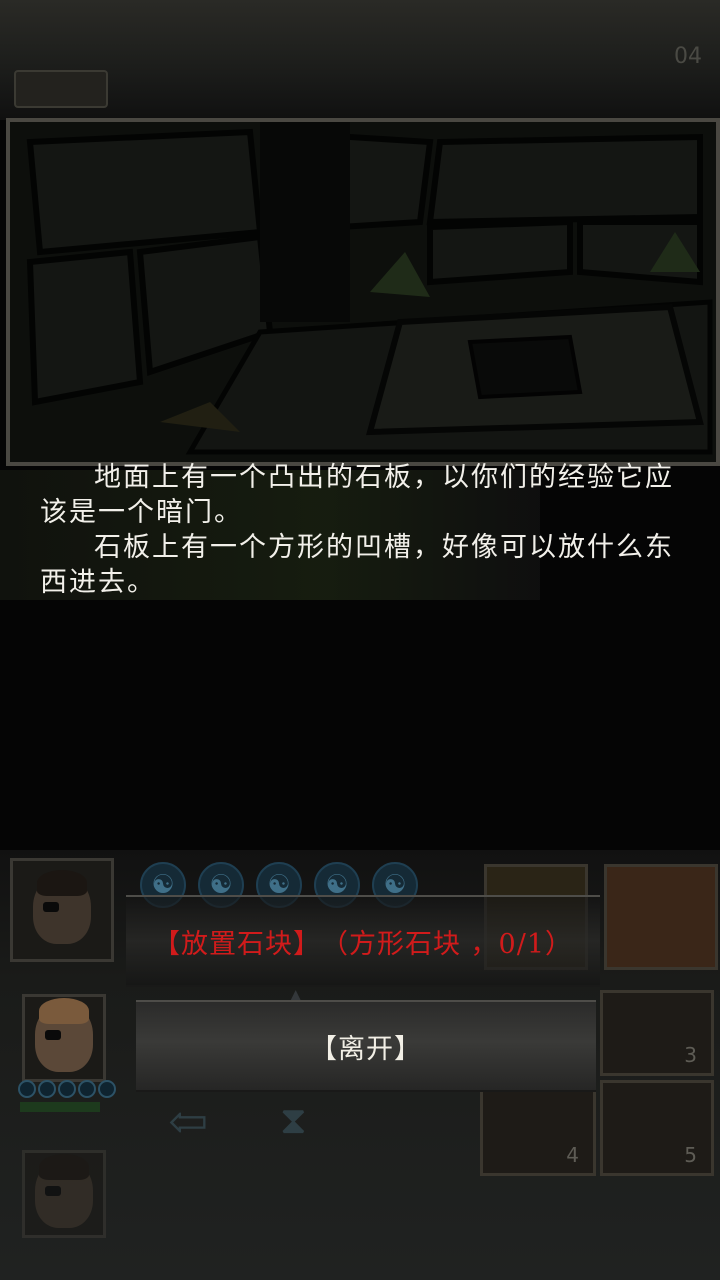  Describe the element at coordinates (572, 1155) in the screenshot. I see `item-count: 4` at that location.